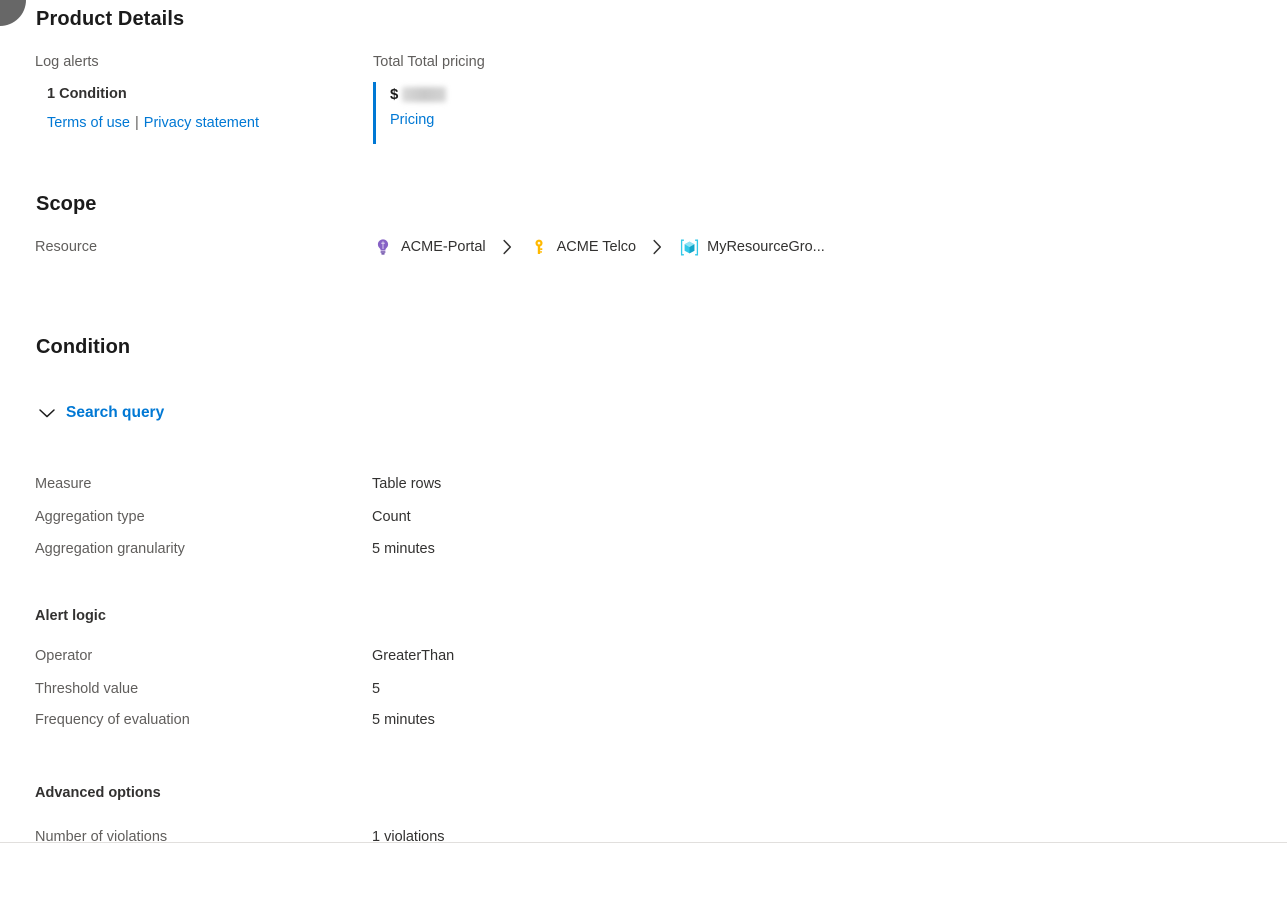 The image size is (1287, 915). Describe the element at coordinates (112, 720) in the screenshot. I see `frequency-of-evaluation-label: Frequency of evaluation` at that location.